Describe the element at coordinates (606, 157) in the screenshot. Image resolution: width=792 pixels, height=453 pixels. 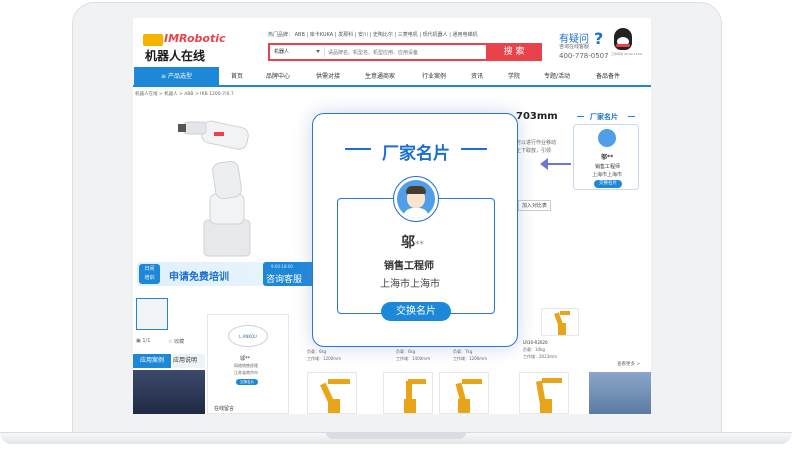
I see `side-card: 邬** 销售工程师 上海市上海市 交换名片` at that location.